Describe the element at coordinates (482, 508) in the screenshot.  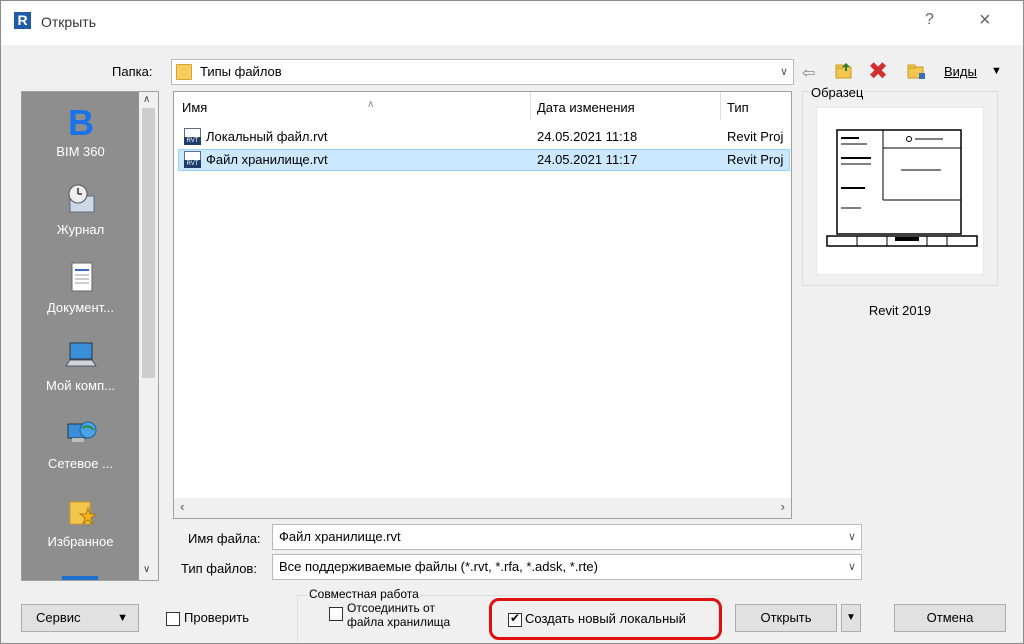
I see `horizontal-scrollbar: ‹ ›` at that location.